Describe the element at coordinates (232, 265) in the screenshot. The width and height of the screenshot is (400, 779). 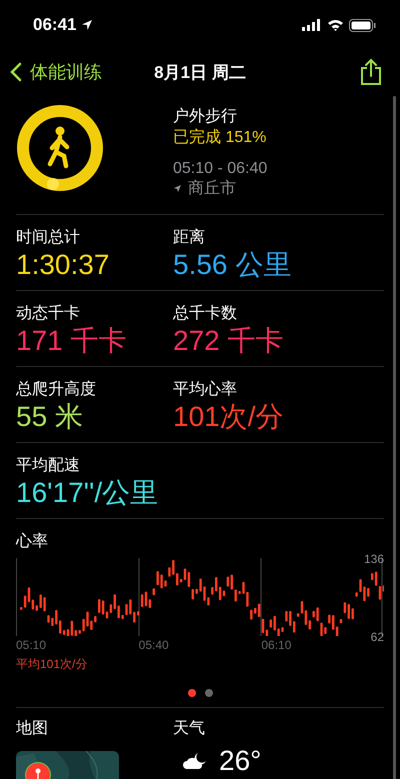
I see `metric-value: 5.56 公里` at that location.